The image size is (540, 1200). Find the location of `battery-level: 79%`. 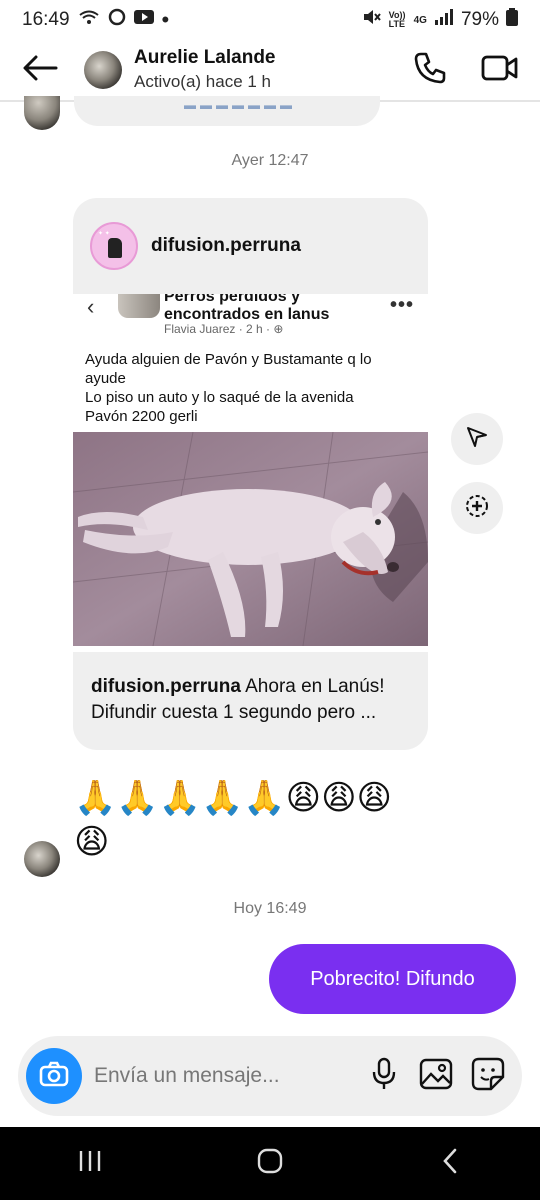

battery-level: 79% is located at coordinates (479, 19).